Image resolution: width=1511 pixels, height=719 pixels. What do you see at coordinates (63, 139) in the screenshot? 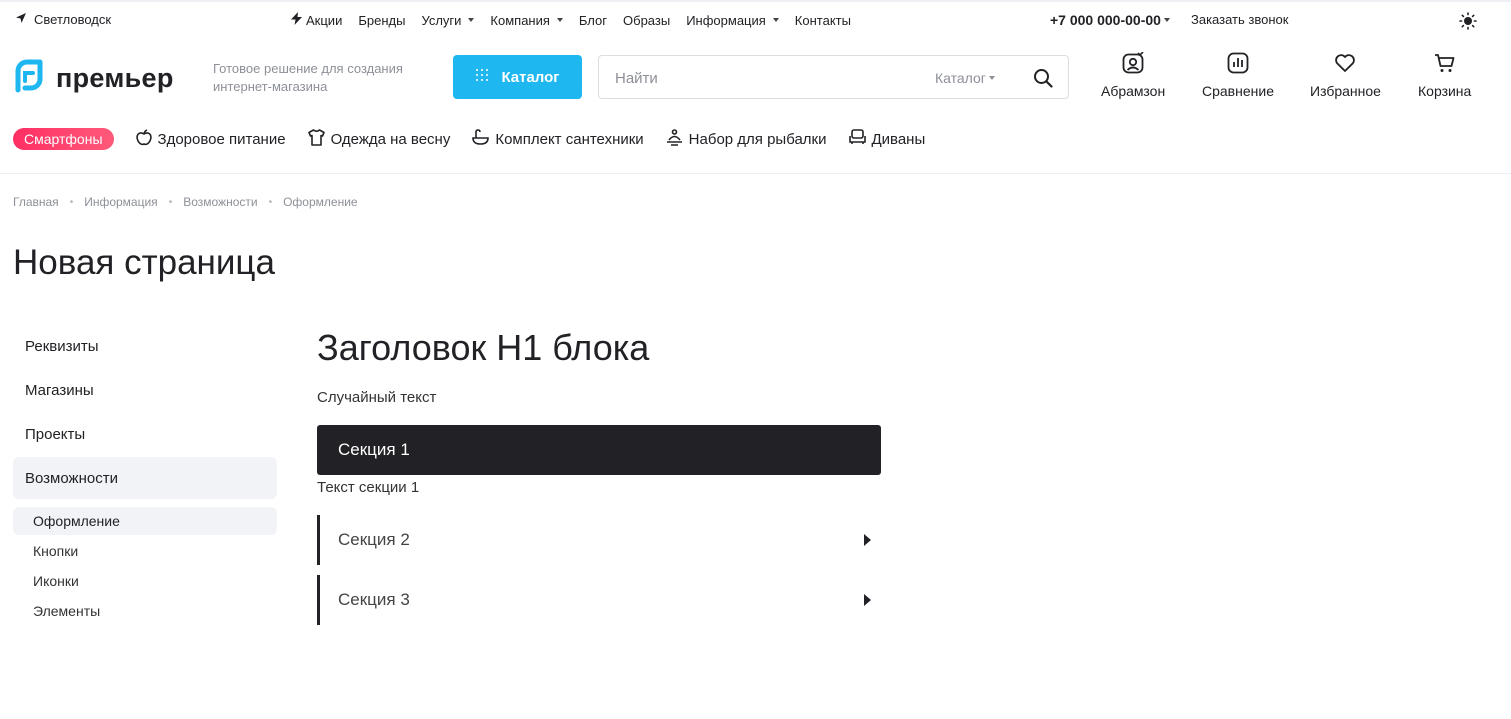
I see `category-badge-smartphones: Смартфоны` at bounding box center [63, 139].